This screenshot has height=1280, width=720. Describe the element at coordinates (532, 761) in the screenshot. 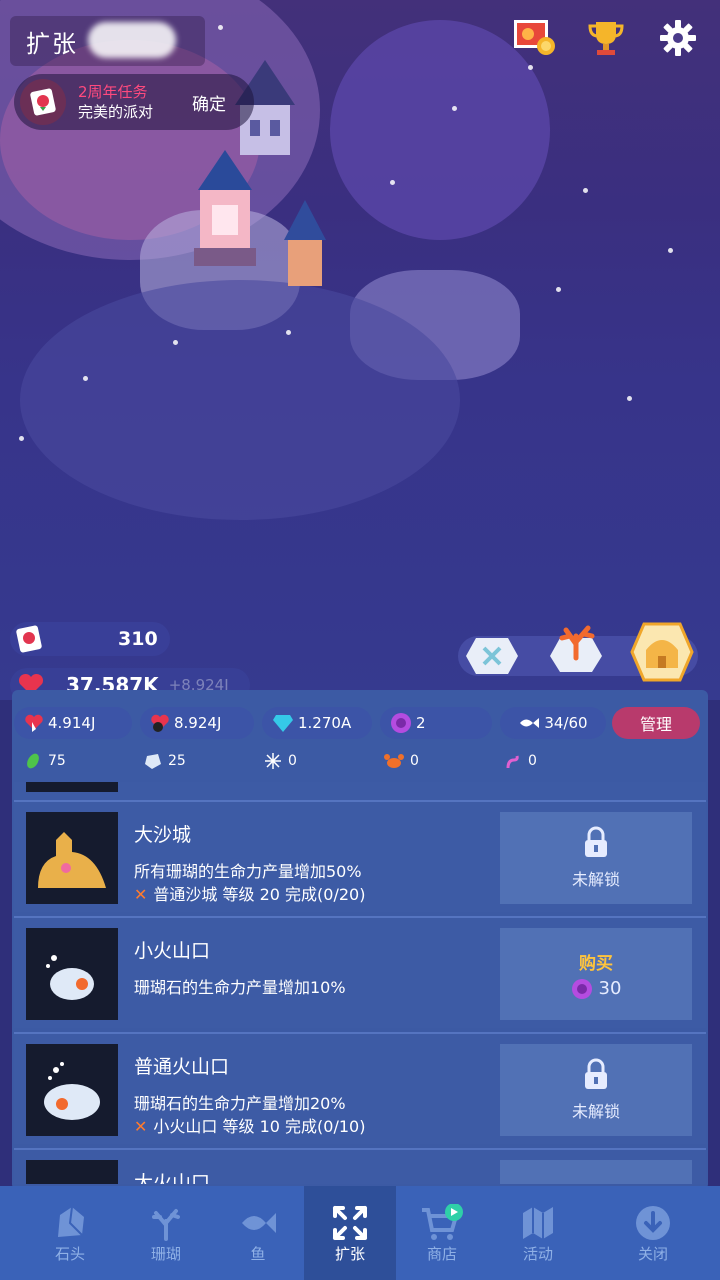

I see `worm-count-value: 0` at that location.